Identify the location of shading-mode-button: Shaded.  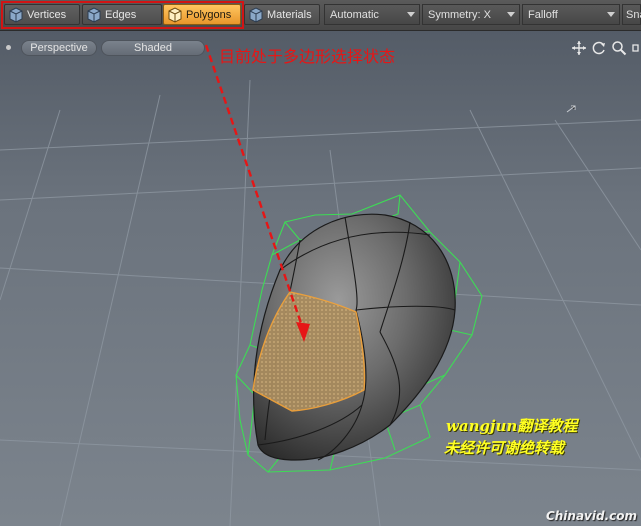
(153, 48).